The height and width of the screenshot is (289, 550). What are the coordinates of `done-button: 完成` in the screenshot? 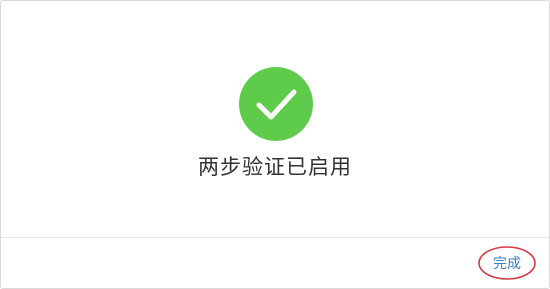 It's located at (507, 263).